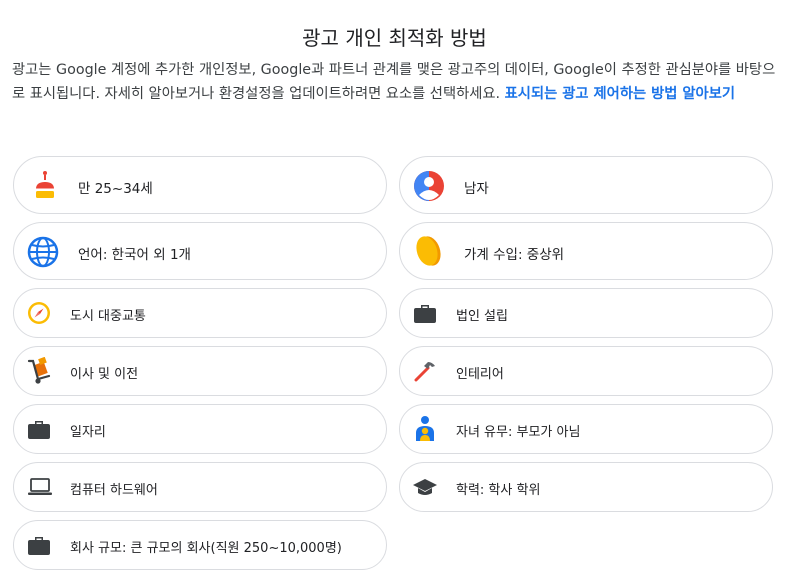  I want to click on card-language: 언어: 한국어 외 1개, so click(200, 251).